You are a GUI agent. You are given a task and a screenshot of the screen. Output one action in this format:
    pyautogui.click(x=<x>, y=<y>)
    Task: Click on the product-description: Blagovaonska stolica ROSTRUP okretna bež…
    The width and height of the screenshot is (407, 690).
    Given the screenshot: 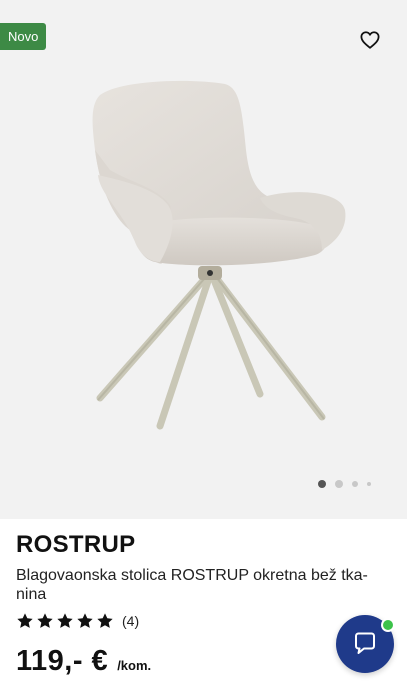 What is the action you would take?
    pyautogui.click(x=192, y=585)
    